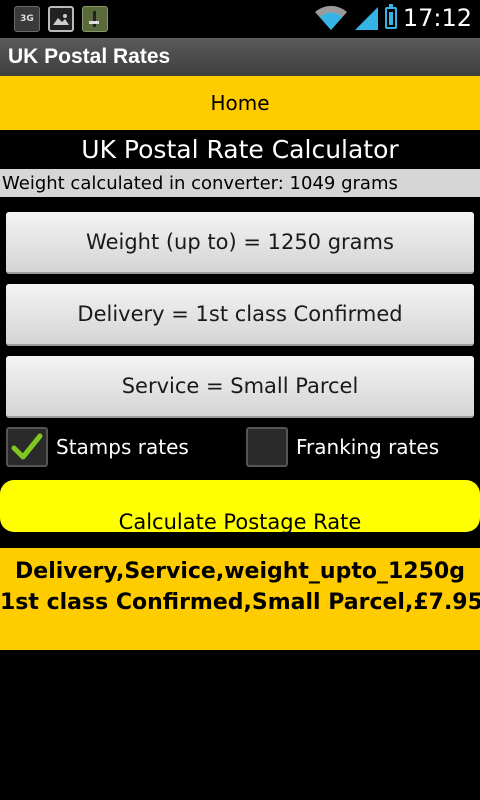 This screenshot has width=480, height=800. I want to click on picture-icon, so click(61, 19).